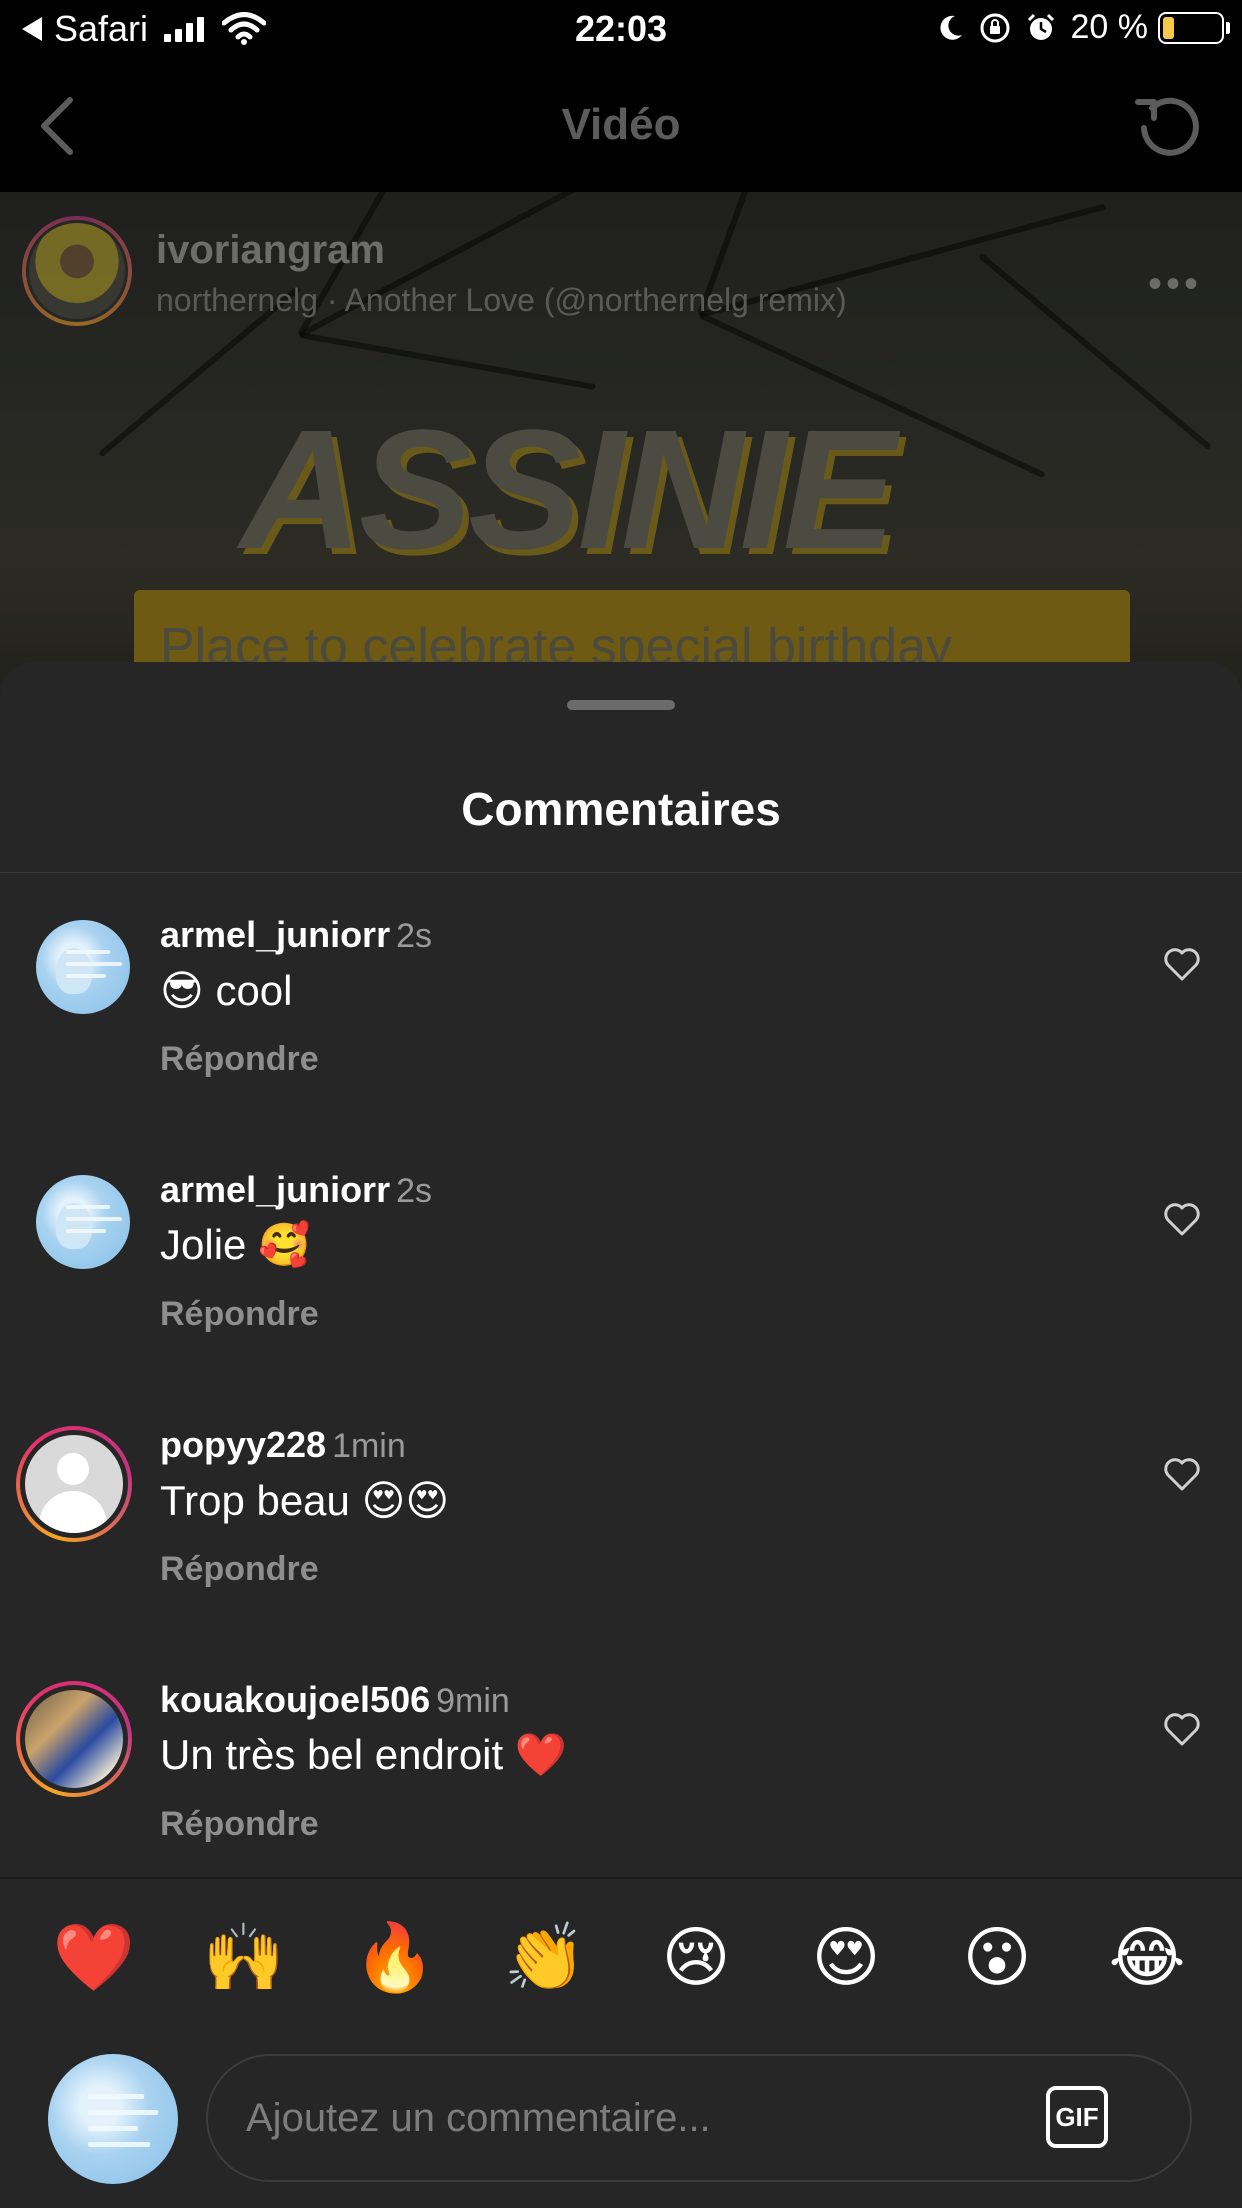 This screenshot has width=1242, height=2208. What do you see at coordinates (568, 490) in the screenshot?
I see `video-overlay-title: ASSINIE` at bounding box center [568, 490].